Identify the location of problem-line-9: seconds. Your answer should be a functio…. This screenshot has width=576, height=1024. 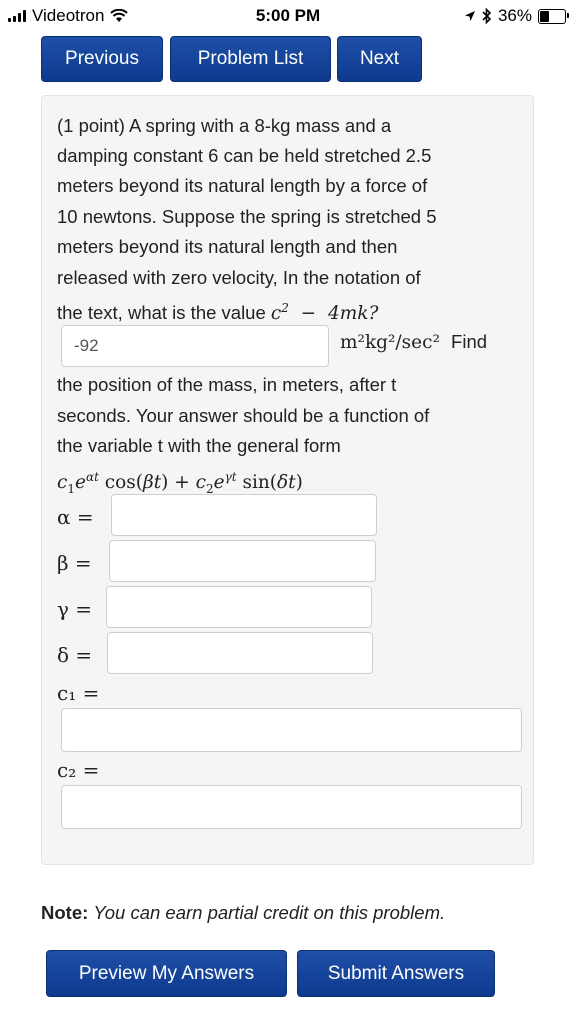
(243, 415).